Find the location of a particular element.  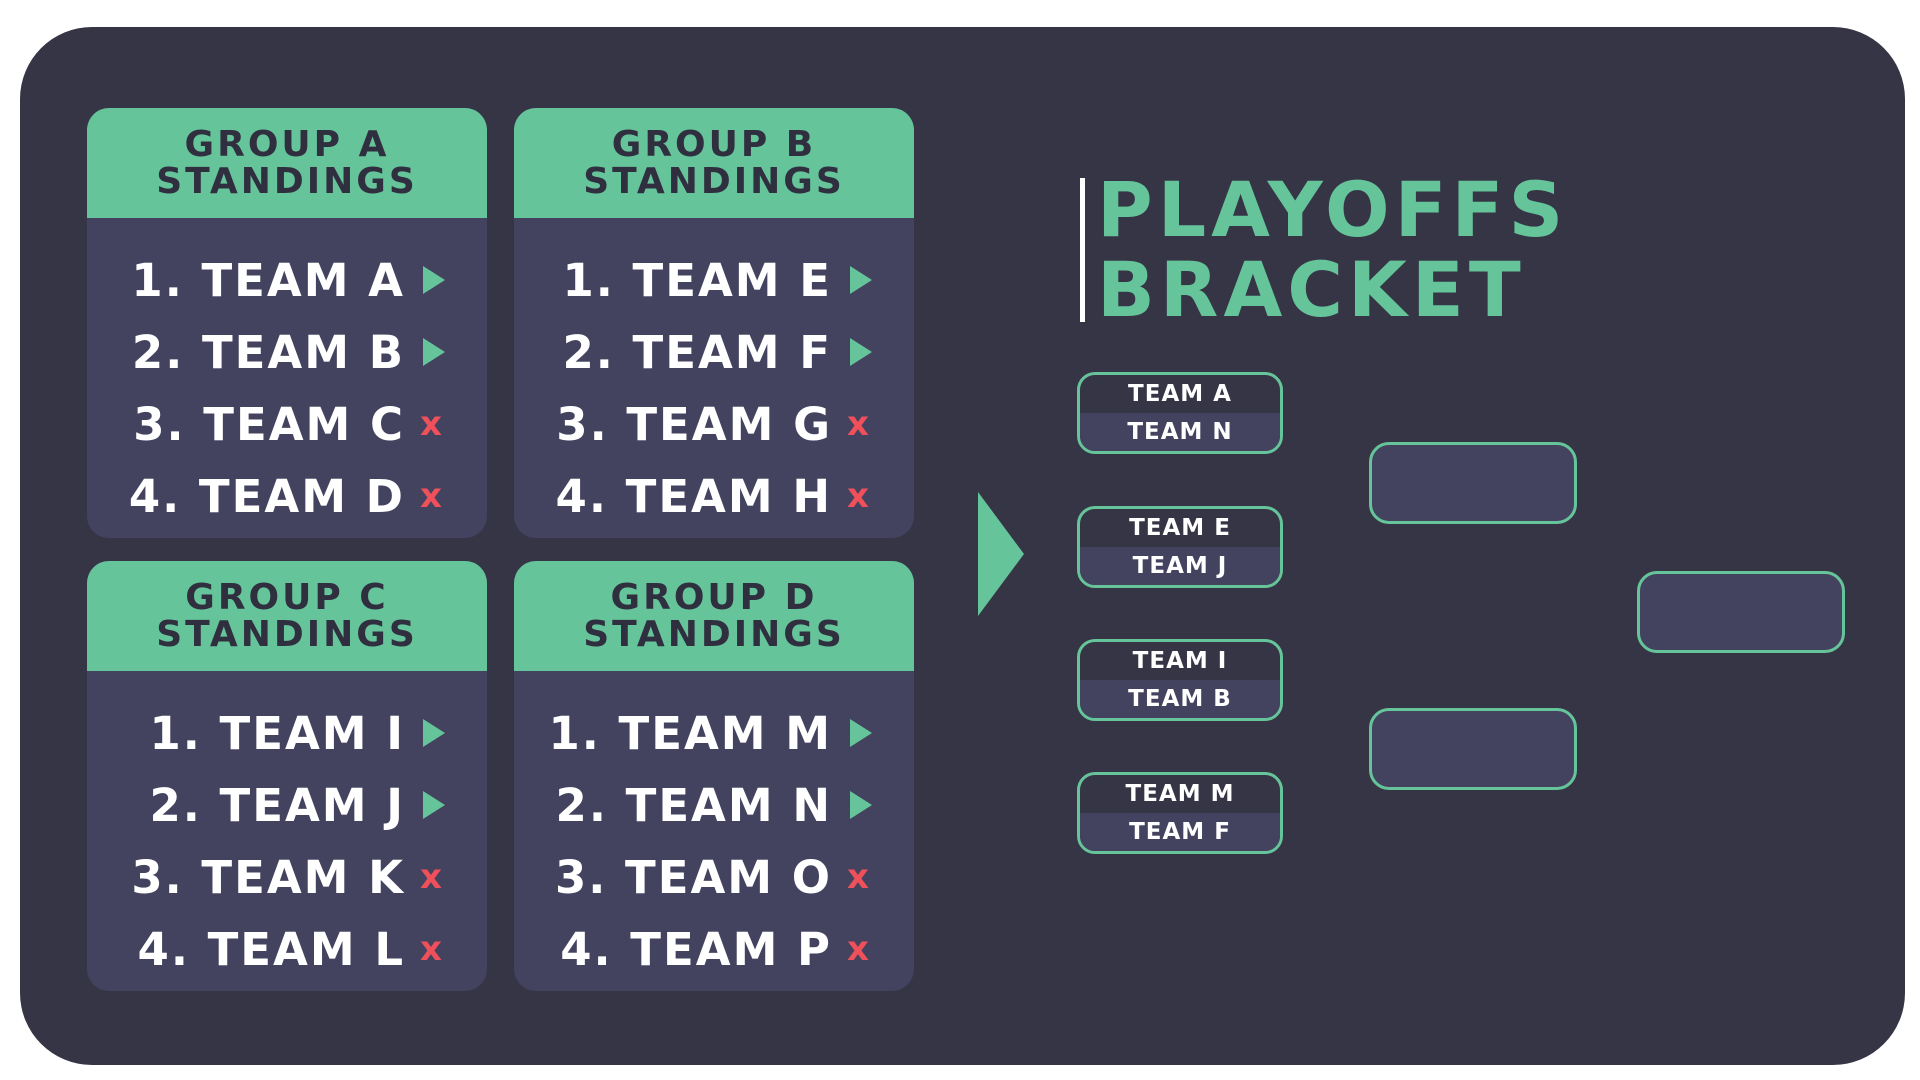

match-team: Team E is located at coordinates (1180, 528).